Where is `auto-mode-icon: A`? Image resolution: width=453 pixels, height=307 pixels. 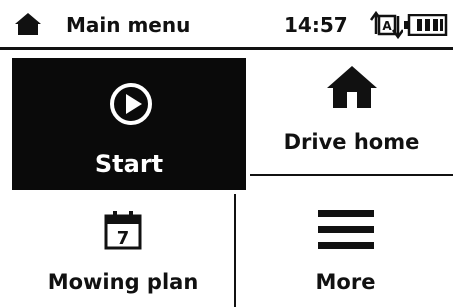
auto-mode-icon: A is located at coordinates (386, 25).